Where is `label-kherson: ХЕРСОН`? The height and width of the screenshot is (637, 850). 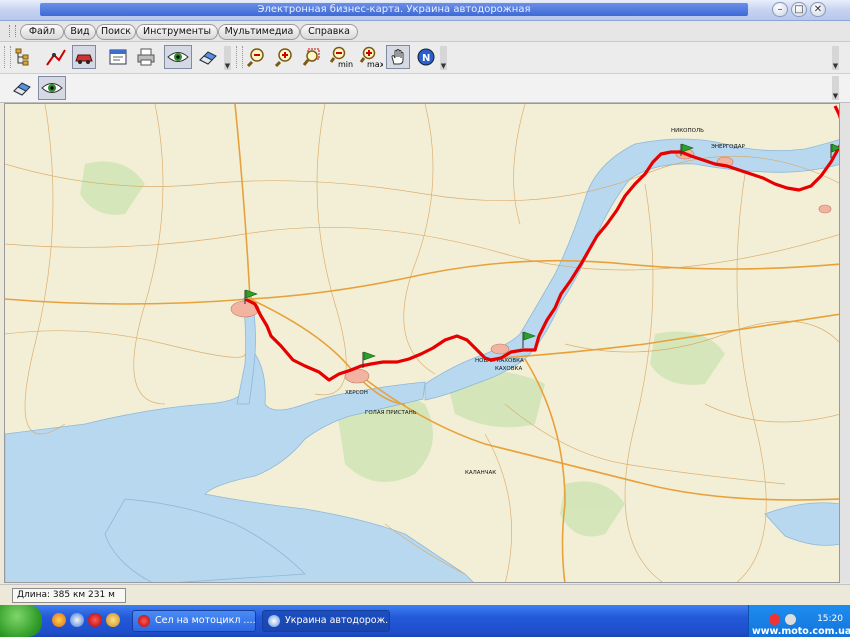 label-kherson: ХЕРСОН is located at coordinates (356, 393).